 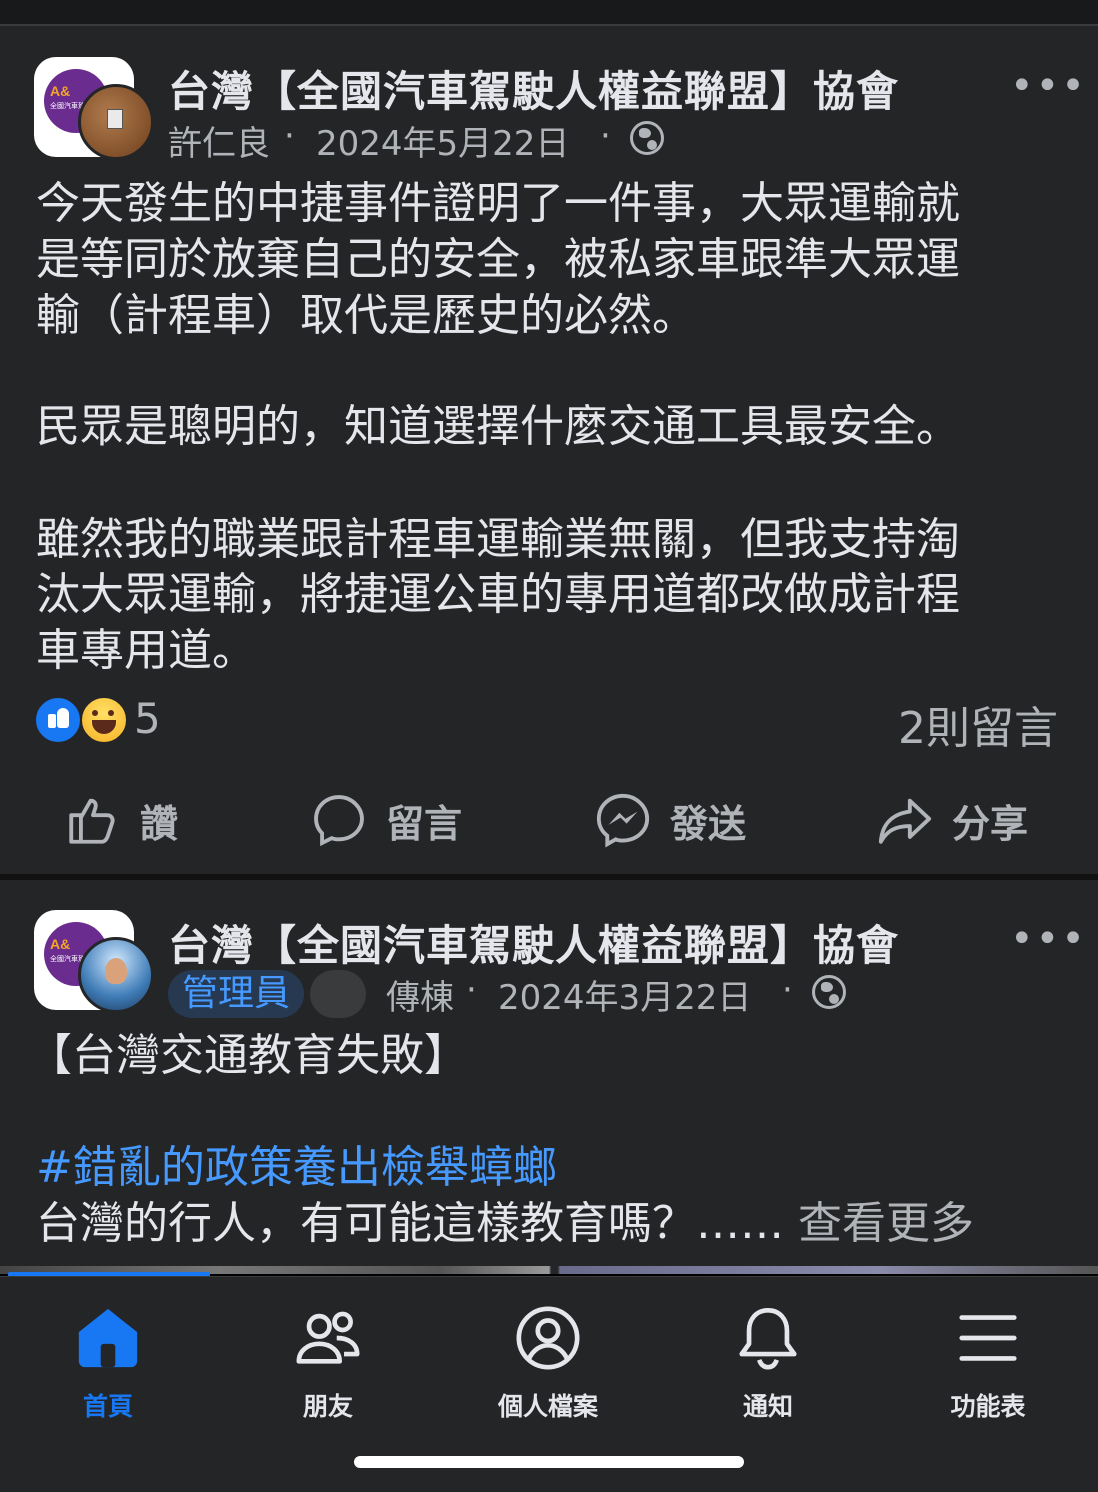 I want to click on see-more-link: 查看更多, so click(x=886, y=1223).